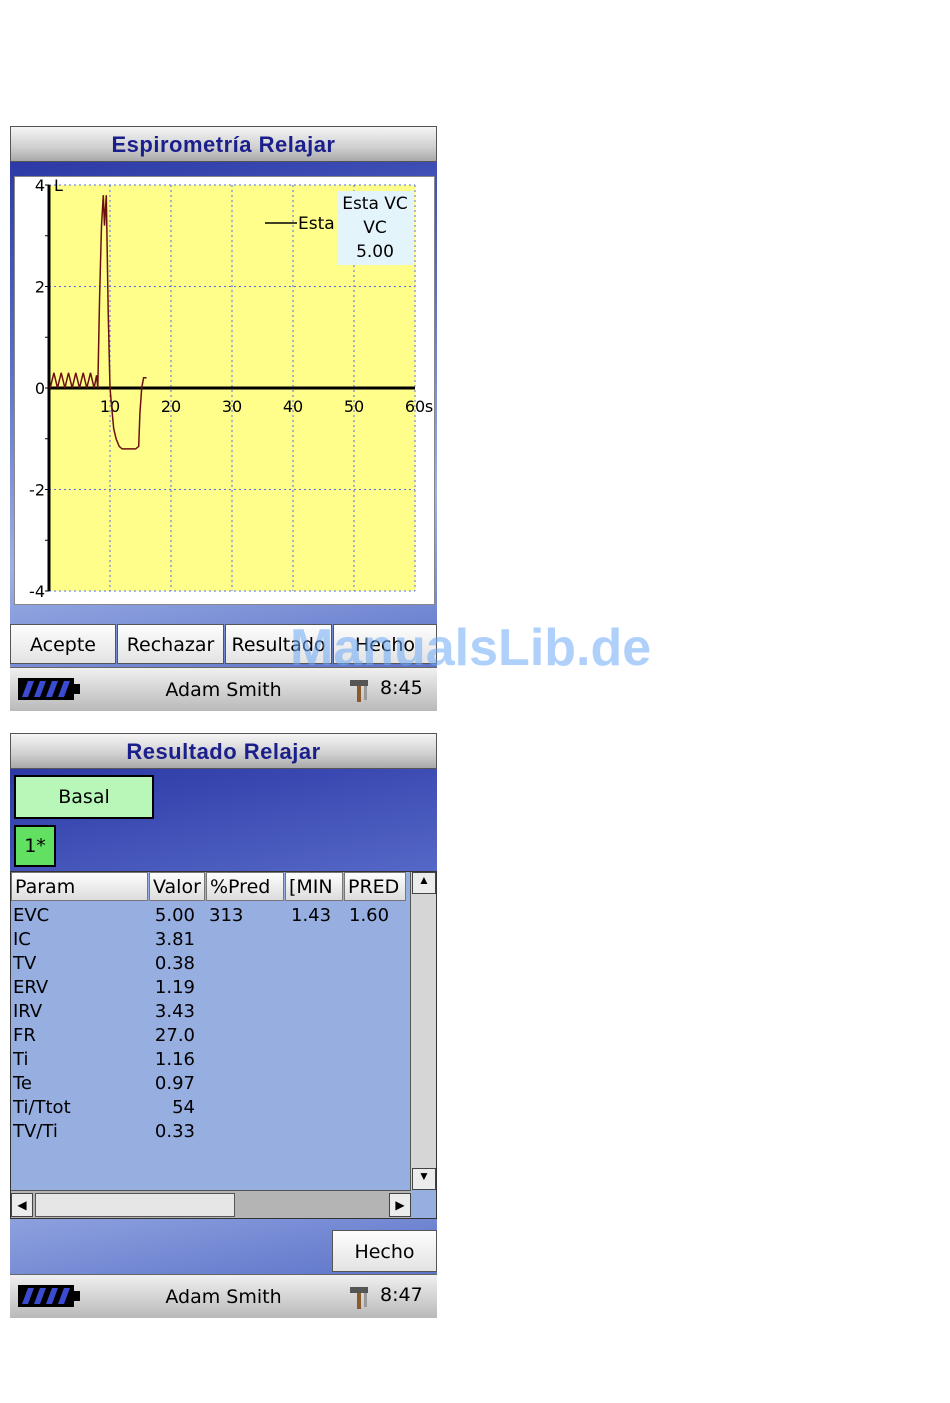  I want to click on cell-valor: 0.38, so click(174, 963).